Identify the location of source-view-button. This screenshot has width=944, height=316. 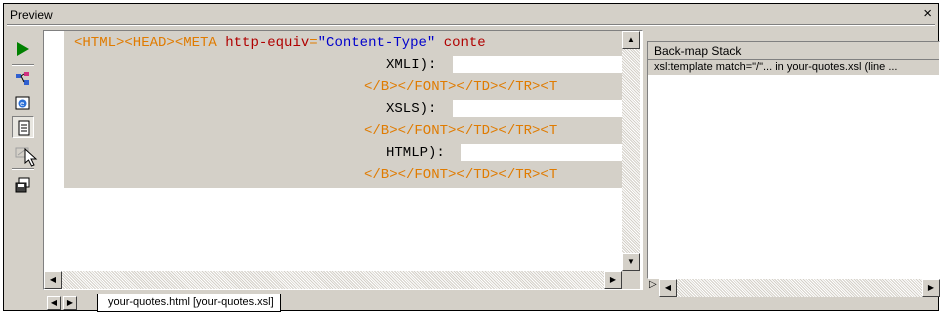
(23, 127).